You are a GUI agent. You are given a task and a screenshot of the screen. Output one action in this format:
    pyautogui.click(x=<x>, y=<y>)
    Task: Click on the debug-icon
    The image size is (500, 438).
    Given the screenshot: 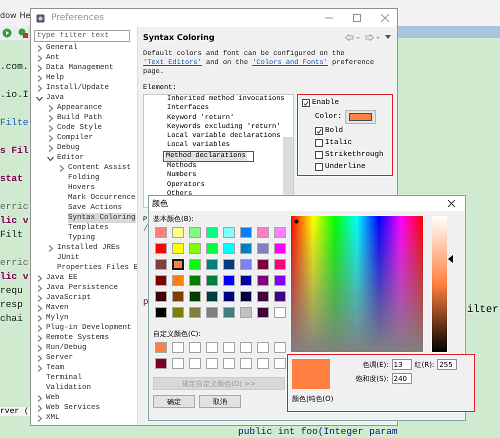 What is the action you would take?
    pyautogui.click(x=23, y=33)
    